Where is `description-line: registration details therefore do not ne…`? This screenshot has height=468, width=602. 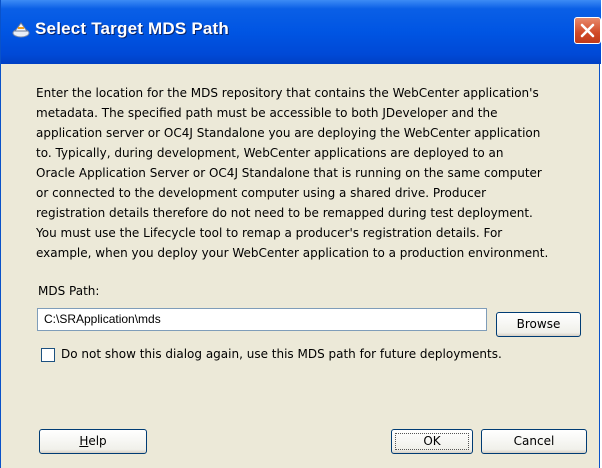
description-line: registration details therefore do not ne… is located at coordinates (284, 213).